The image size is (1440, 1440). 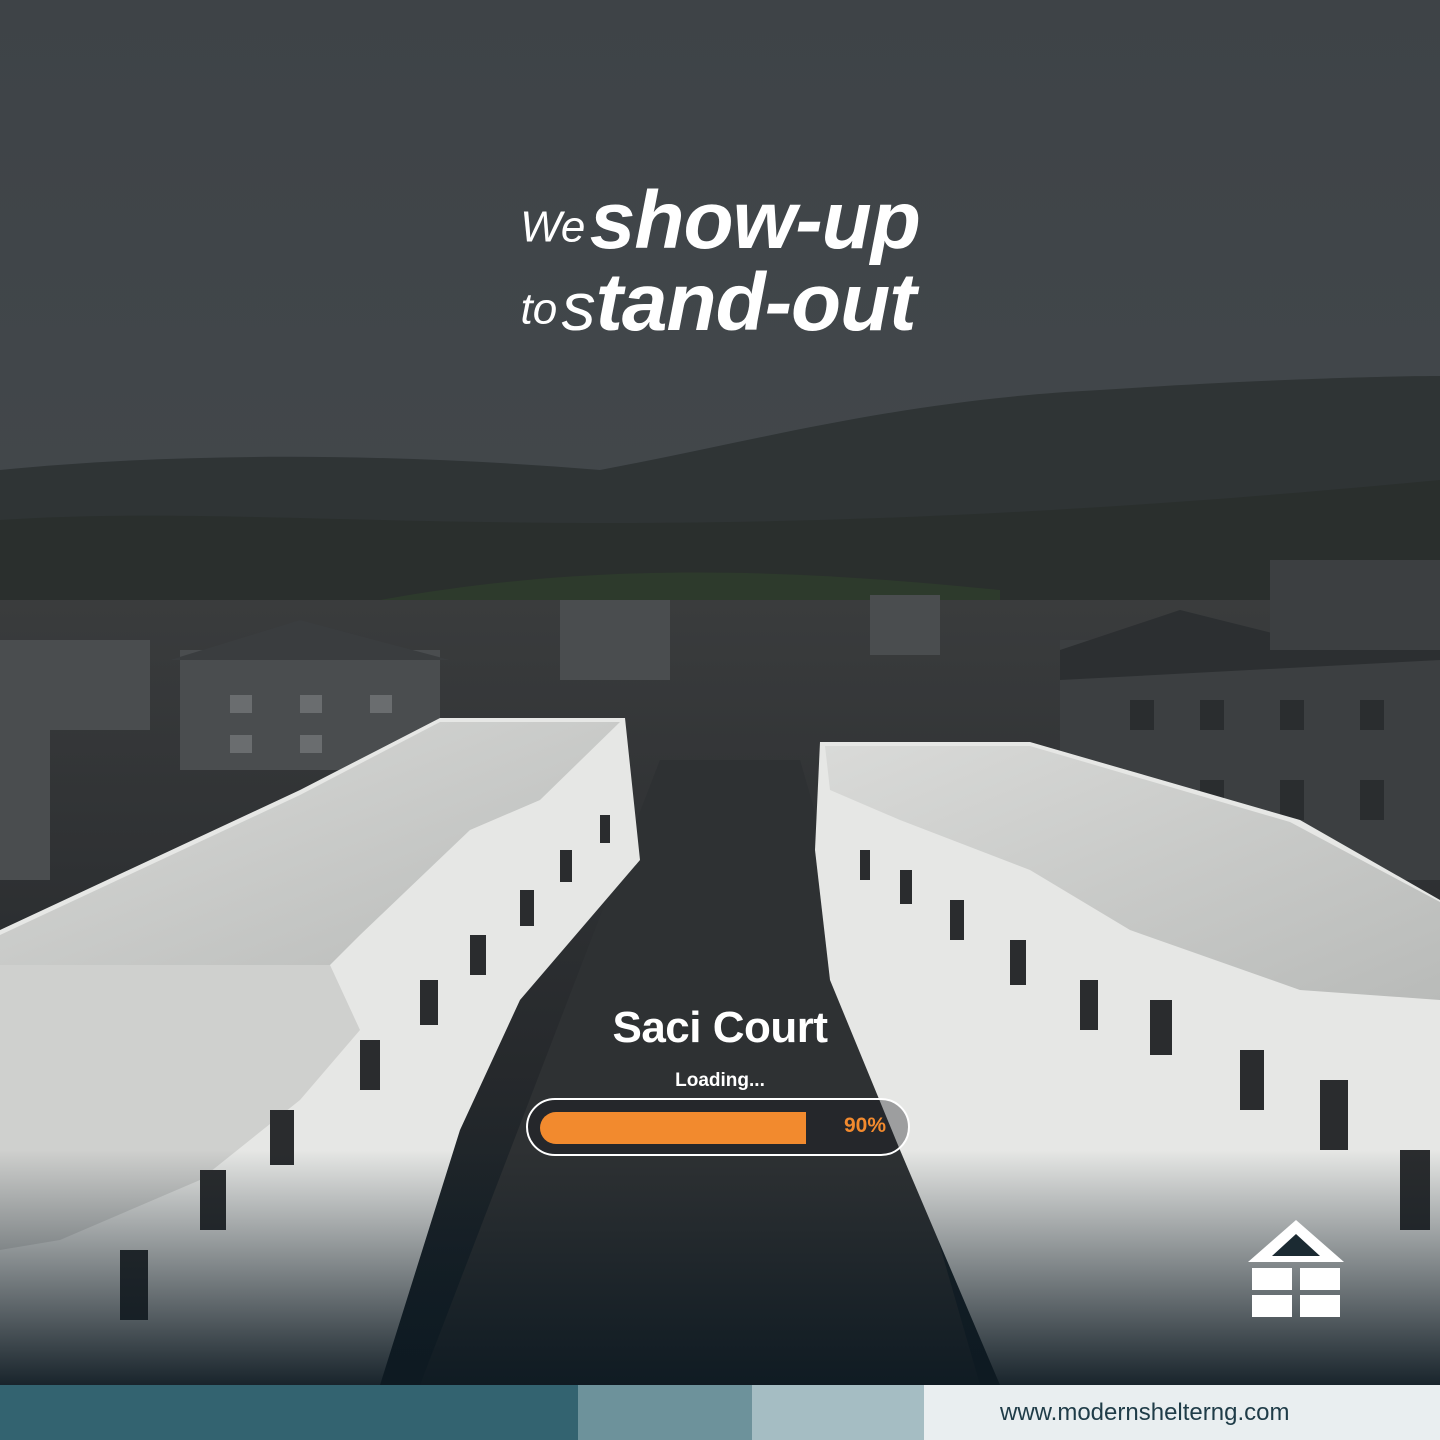 What do you see at coordinates (553, 227) in the screenshot?
I see `headline-we: We` at bounding box center [553, 227].